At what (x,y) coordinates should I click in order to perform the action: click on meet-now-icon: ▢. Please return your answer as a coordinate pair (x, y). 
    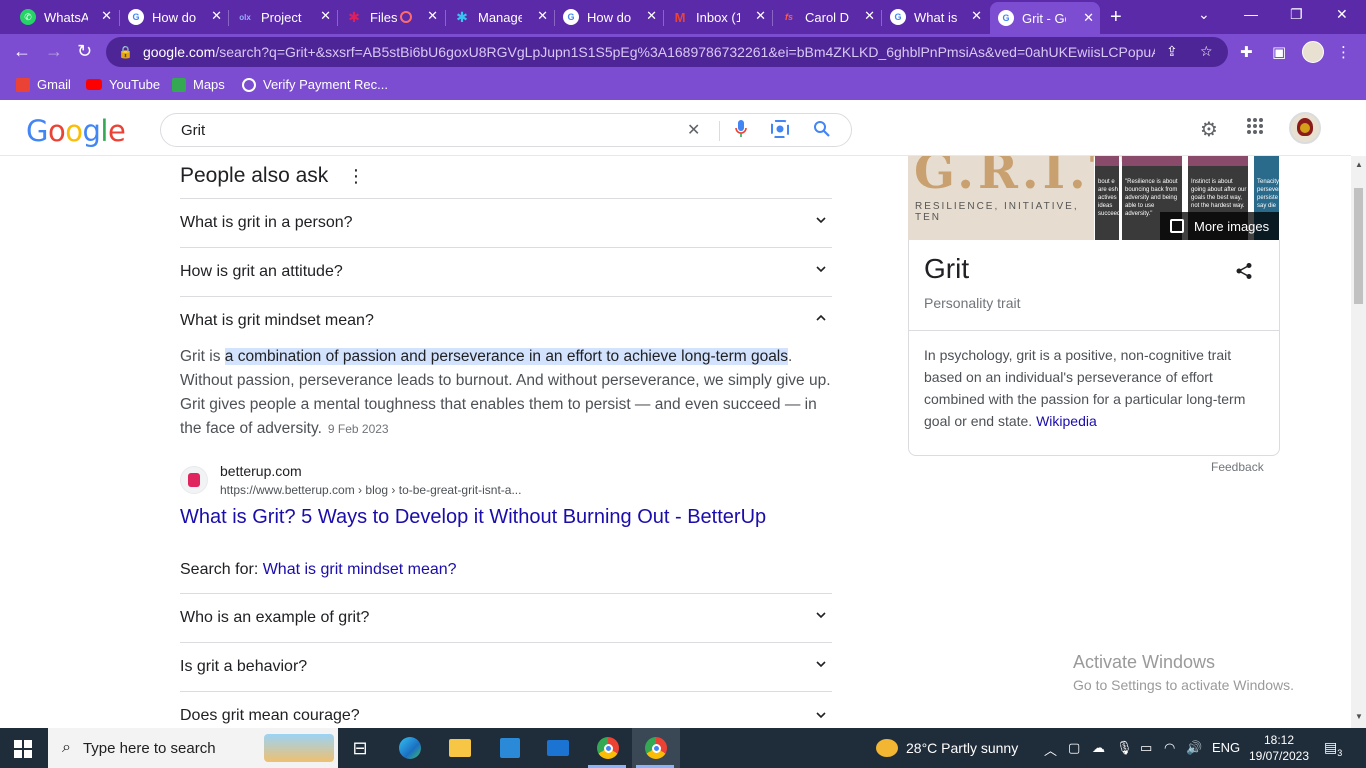
    Looking at the image, I should click on (1074, 748).